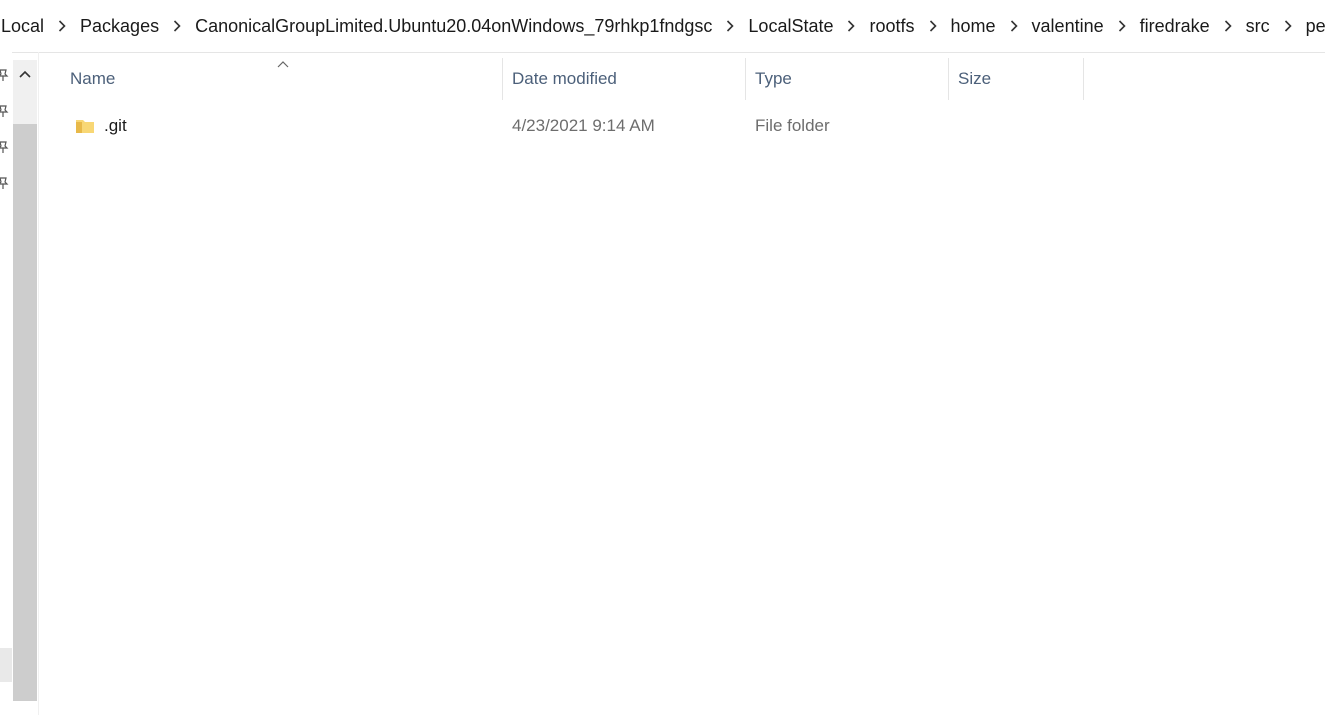 The height and width of the screenshot is (715, 1325). What do you see at coordinates (583, 125) in the screenshot?
I see `file-date-modified: 4/23/2021 9:14 AM` at bounding box center [583, 125].